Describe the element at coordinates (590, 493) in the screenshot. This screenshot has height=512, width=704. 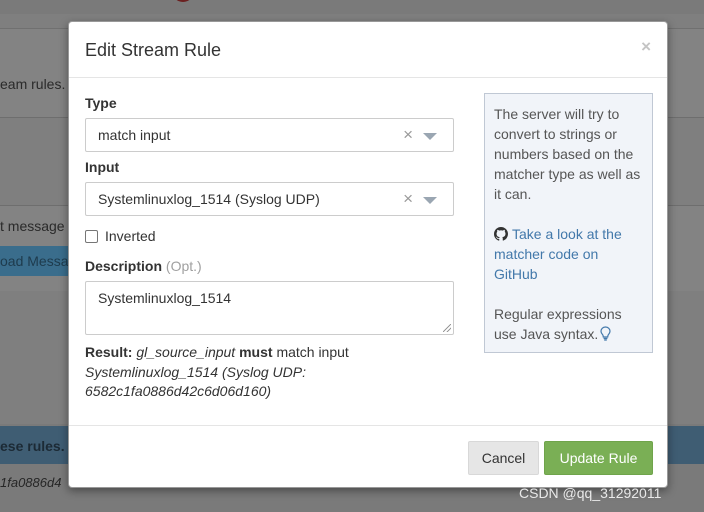
I see `watermark: CSDN @qq_31292011` at that location.